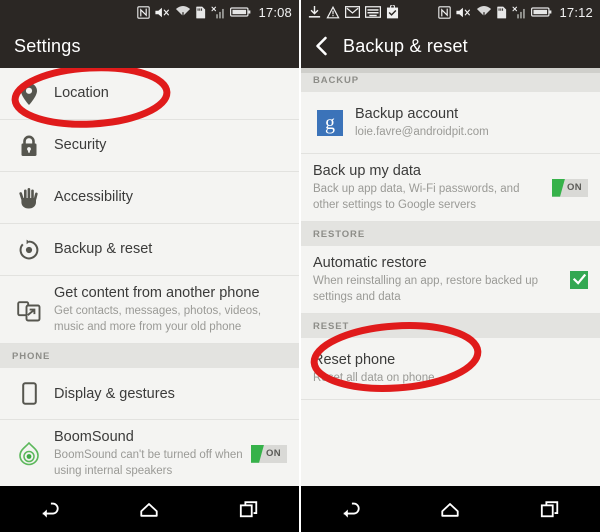 Image resolution: width=600 pixels, height=532 pixels. I want to click on download-icon, so click(314, 11).